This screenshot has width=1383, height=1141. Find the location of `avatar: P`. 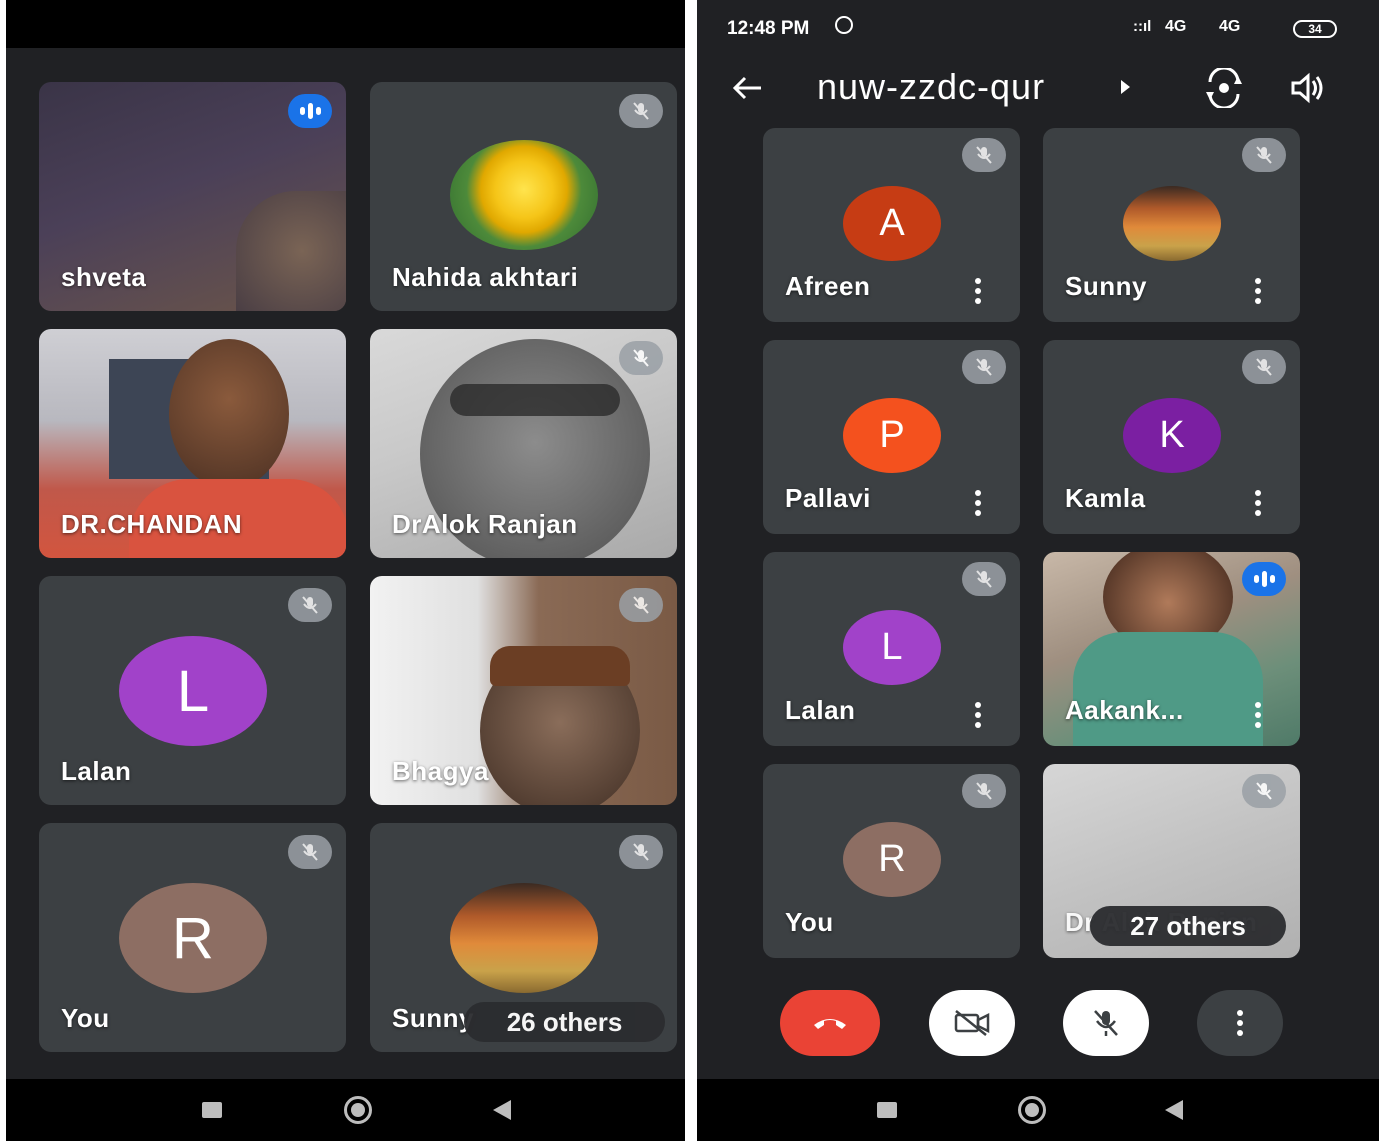

avatar: P is located at coordinates (892, 435).